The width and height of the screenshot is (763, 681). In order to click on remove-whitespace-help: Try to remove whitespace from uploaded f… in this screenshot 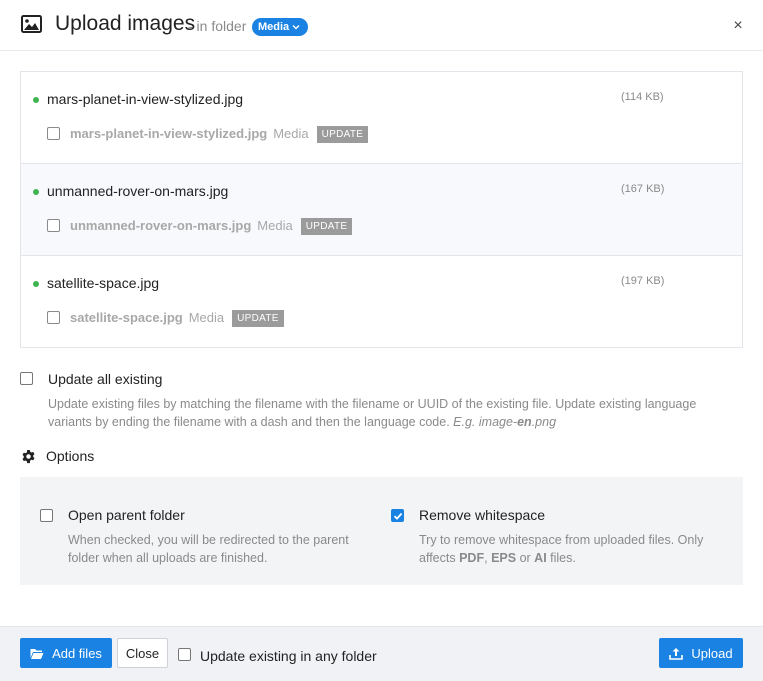, I will do `click(579, 549)`.